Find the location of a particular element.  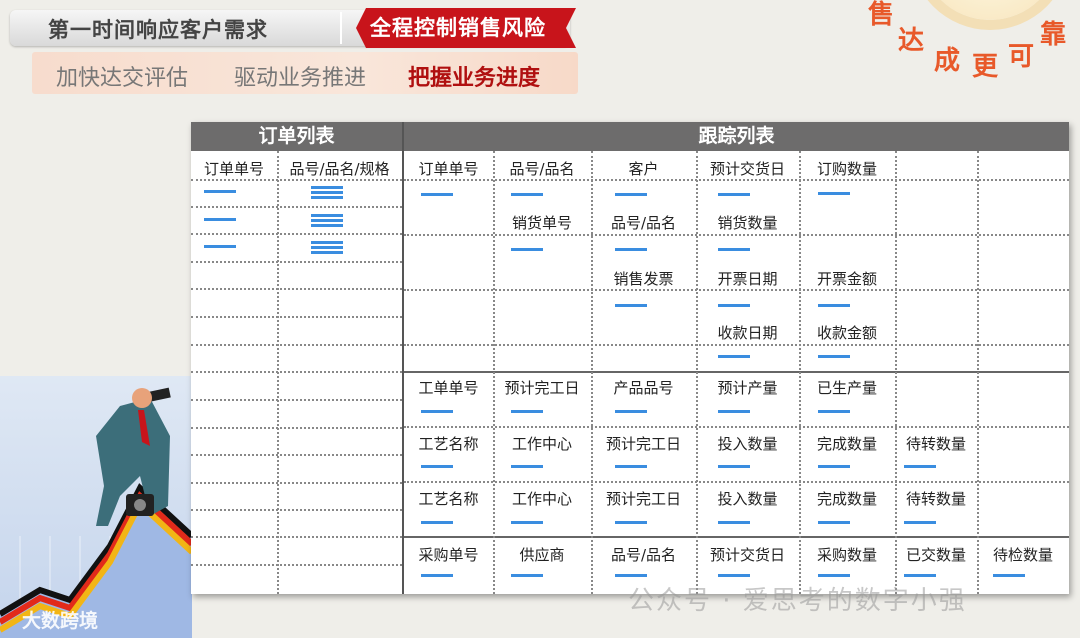

subtitle-item-highlight: 把握业务进度 is located at coordinates (474, 78).